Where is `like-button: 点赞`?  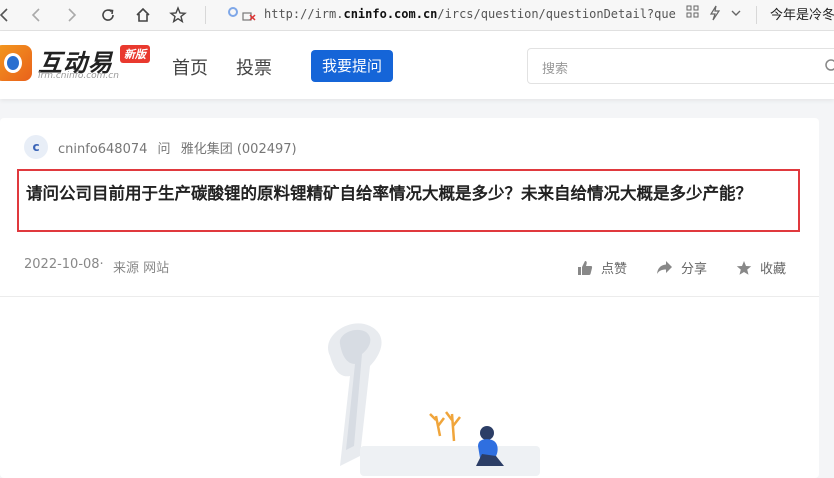 like-button: 点赞 is located at coordinates (602, 267).